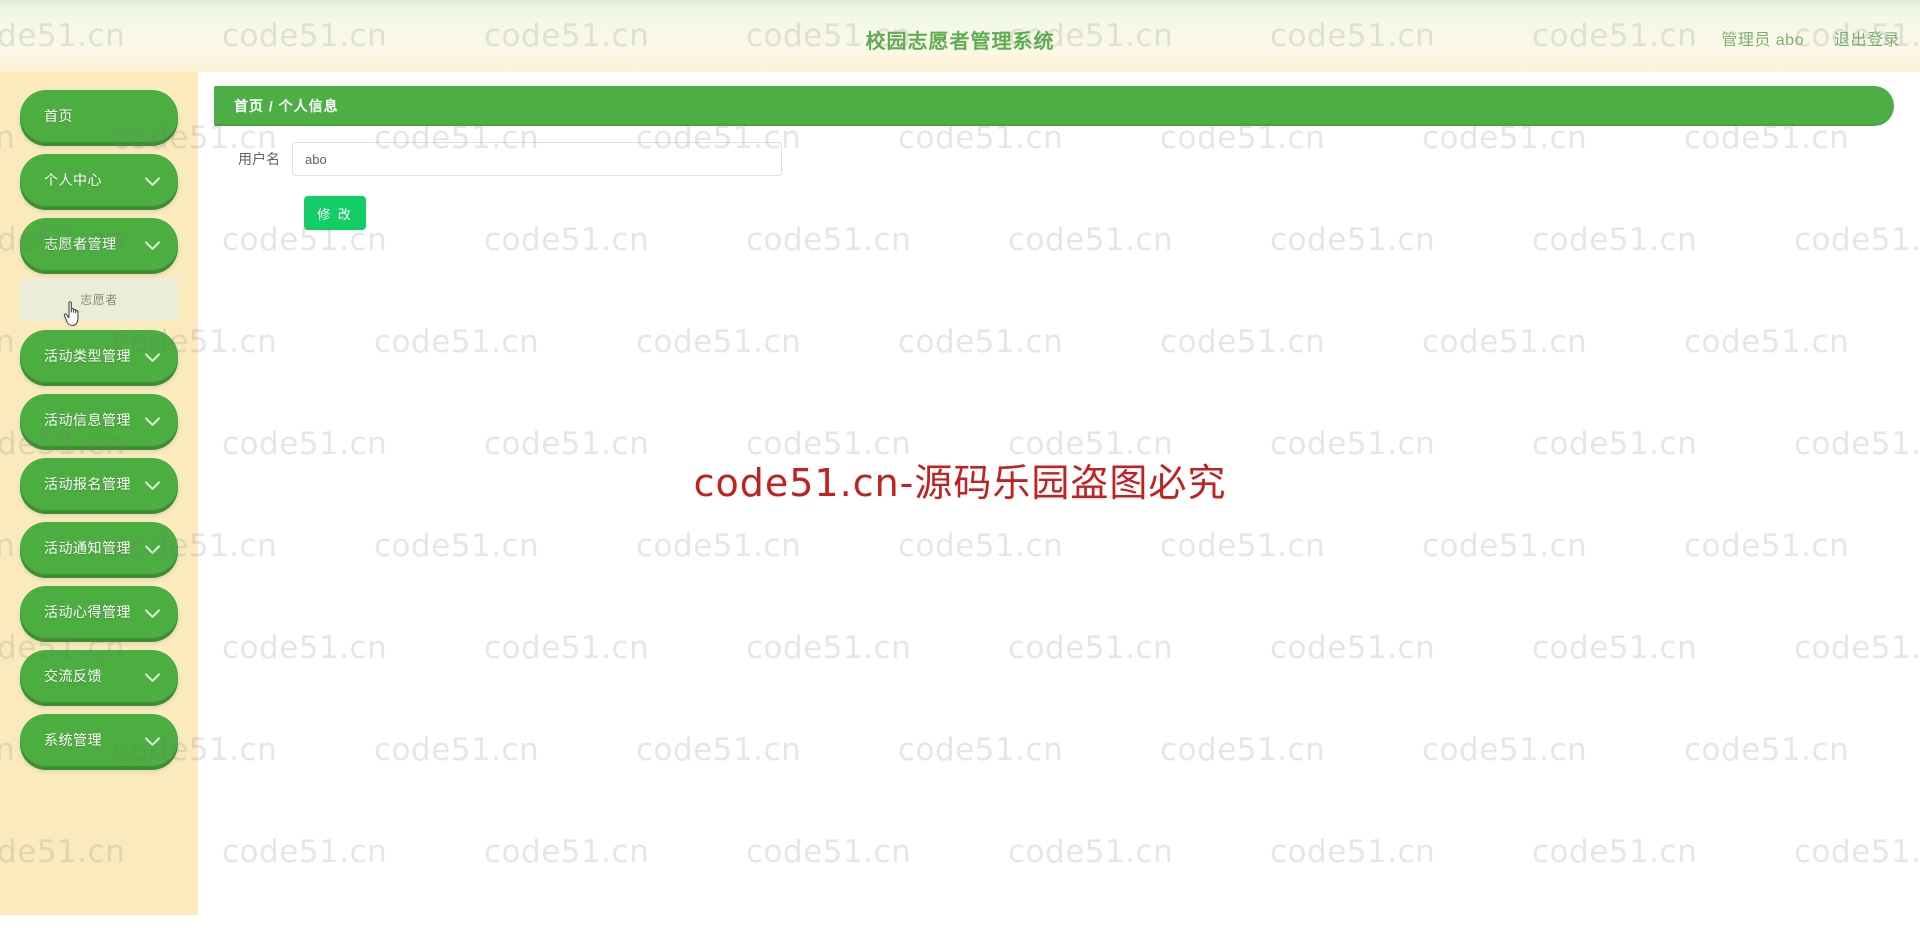 This screenshot has height=936, width=1920. What do you see at coordinates (1059, 213) in the screenshot?
I see `form-actions: 修 改` at bounding box center [1059, 213].